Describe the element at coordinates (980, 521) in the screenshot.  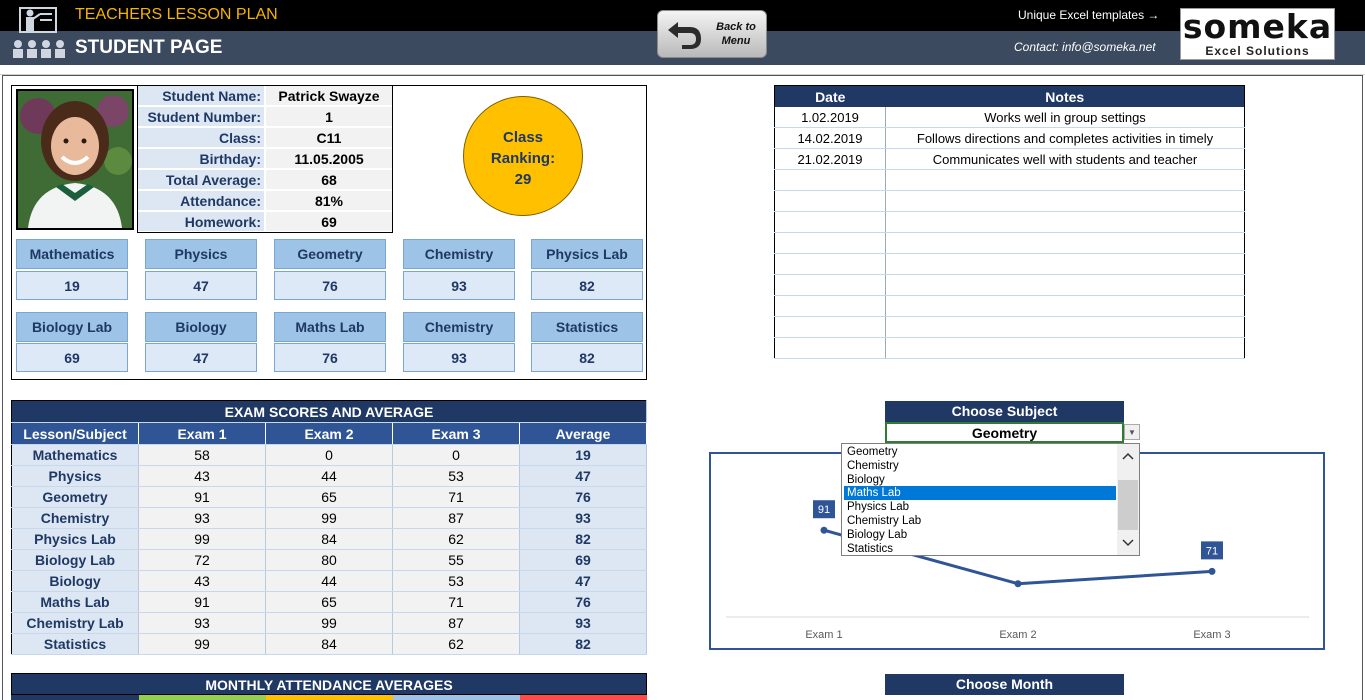
I see `dropdown-option: Chemistry Lab` at that location.